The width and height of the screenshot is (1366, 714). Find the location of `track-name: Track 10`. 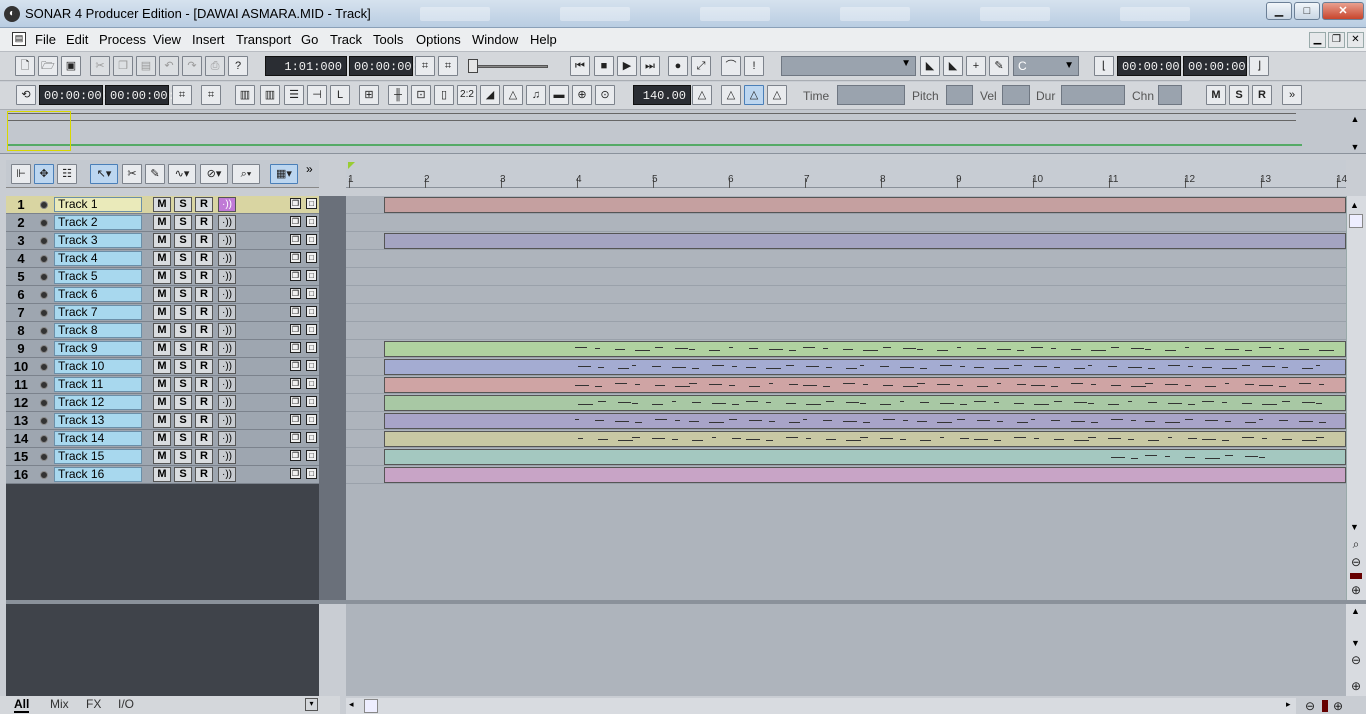

track-name: Track 10 is located at coordinates (98, 366).